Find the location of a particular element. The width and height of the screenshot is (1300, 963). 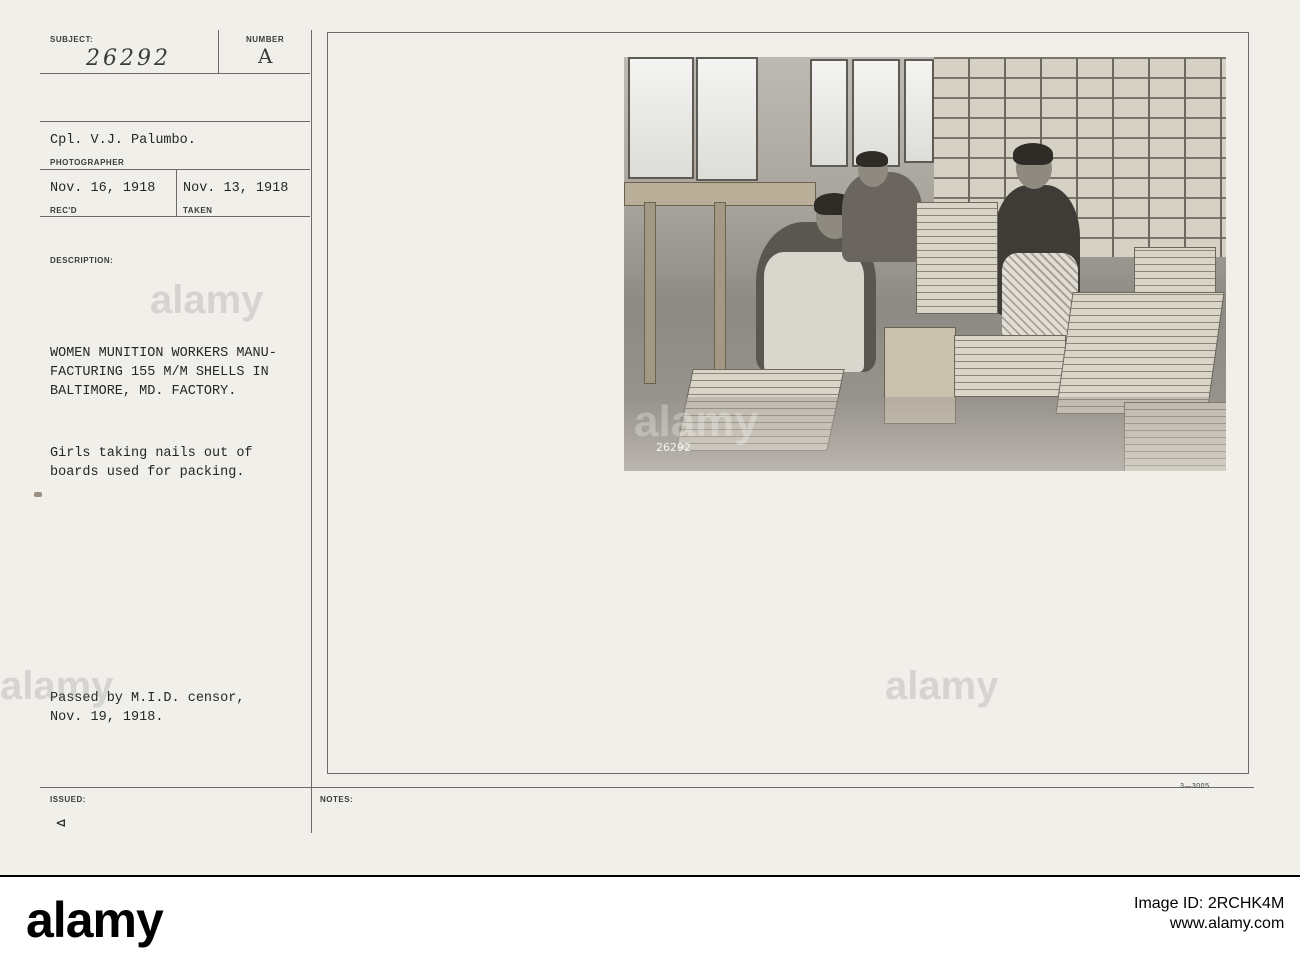

number-value-handwritten: A is located at coordinates (265, 56).